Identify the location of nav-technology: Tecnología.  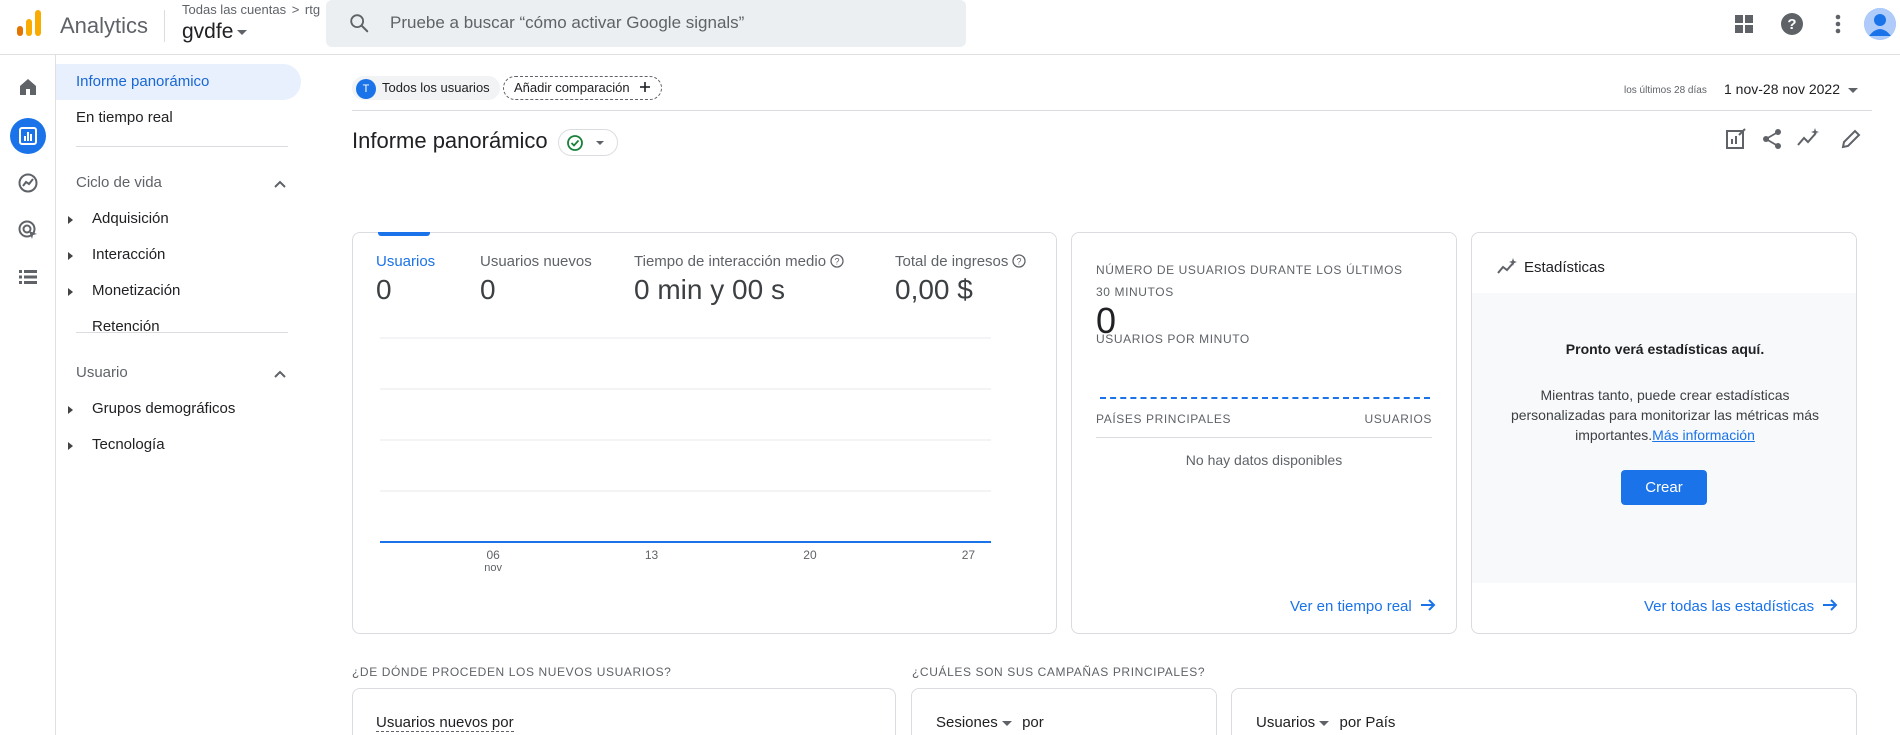
(178, 445).